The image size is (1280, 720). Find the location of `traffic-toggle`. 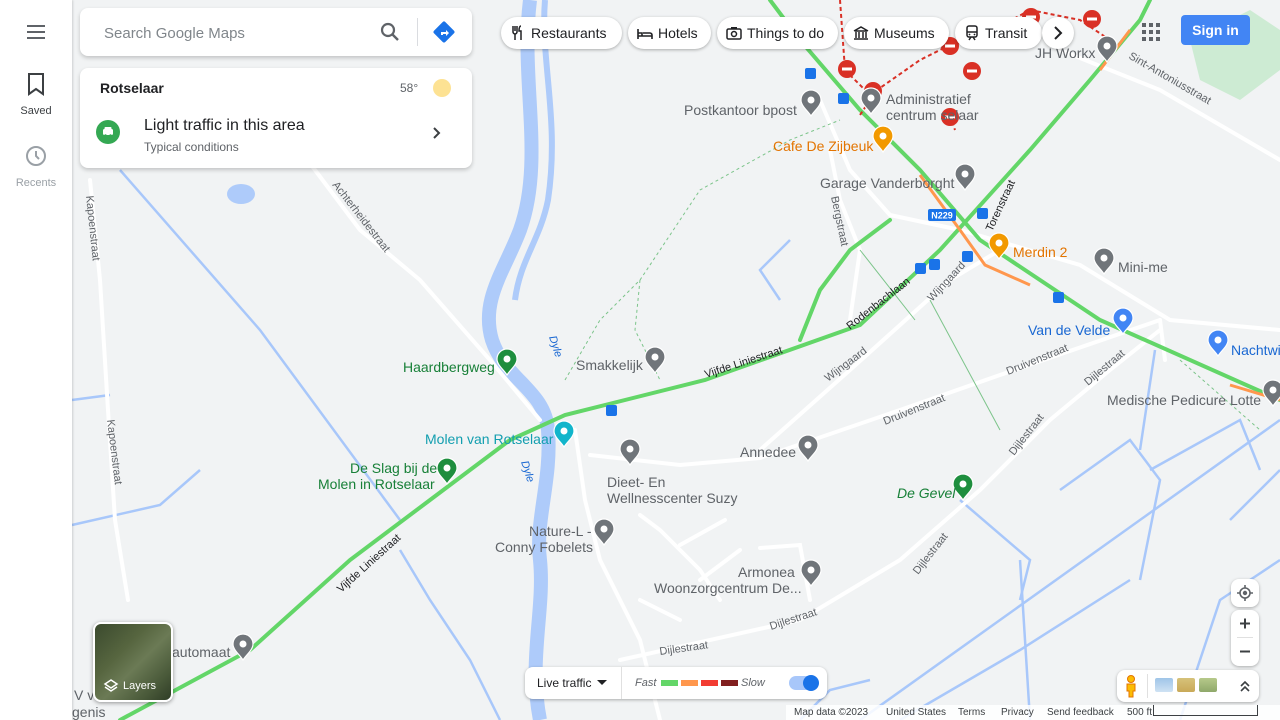

traffic-toggle is located at coordinates (804, 683).